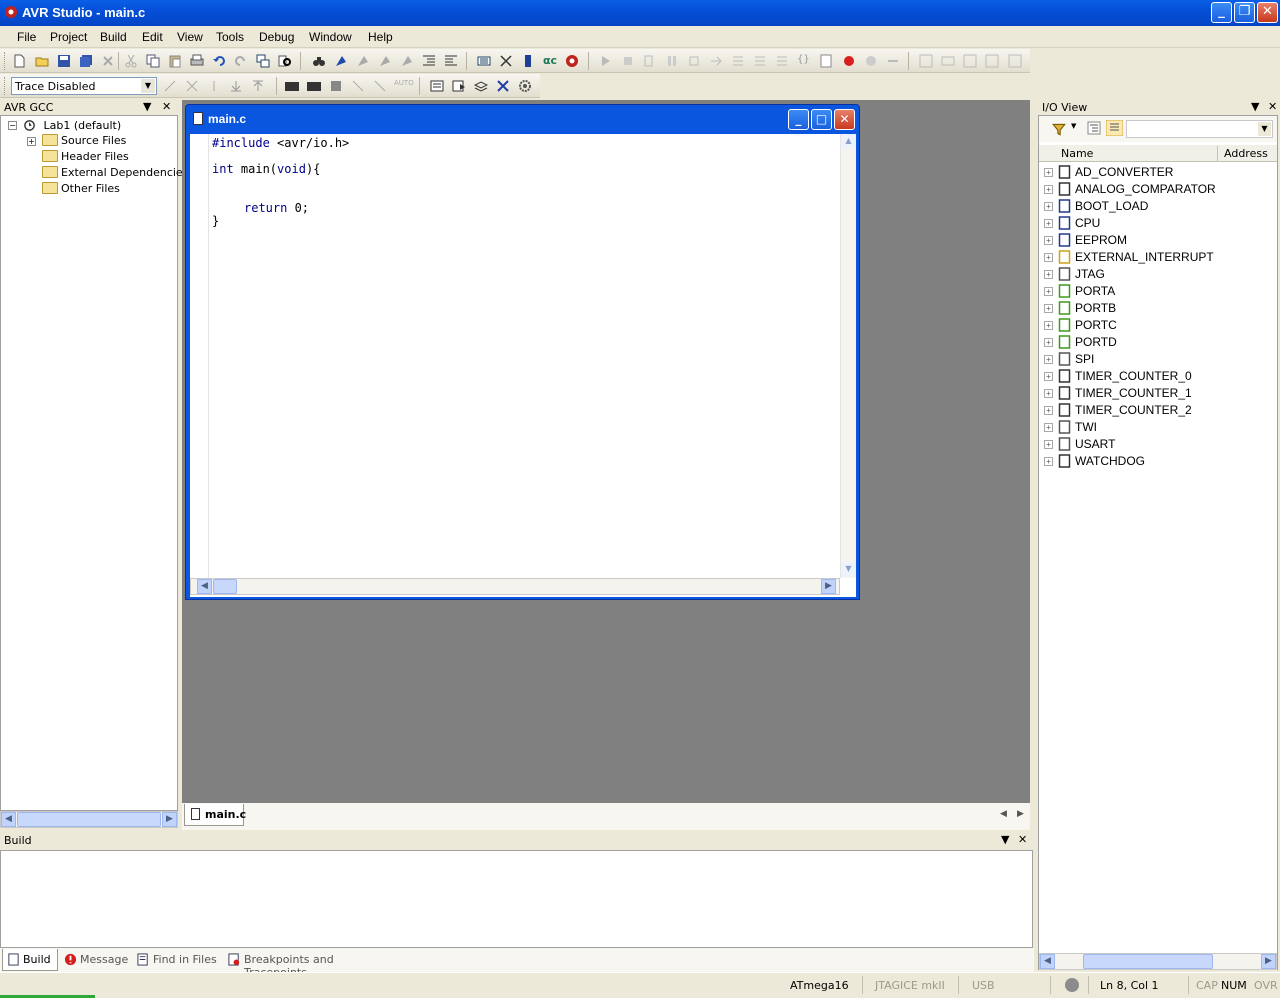 The height and width of the screenshot is (998, 1280). Describe the element at coordinates (292, 86) in the screenshot. I see `con-icon` at that location.